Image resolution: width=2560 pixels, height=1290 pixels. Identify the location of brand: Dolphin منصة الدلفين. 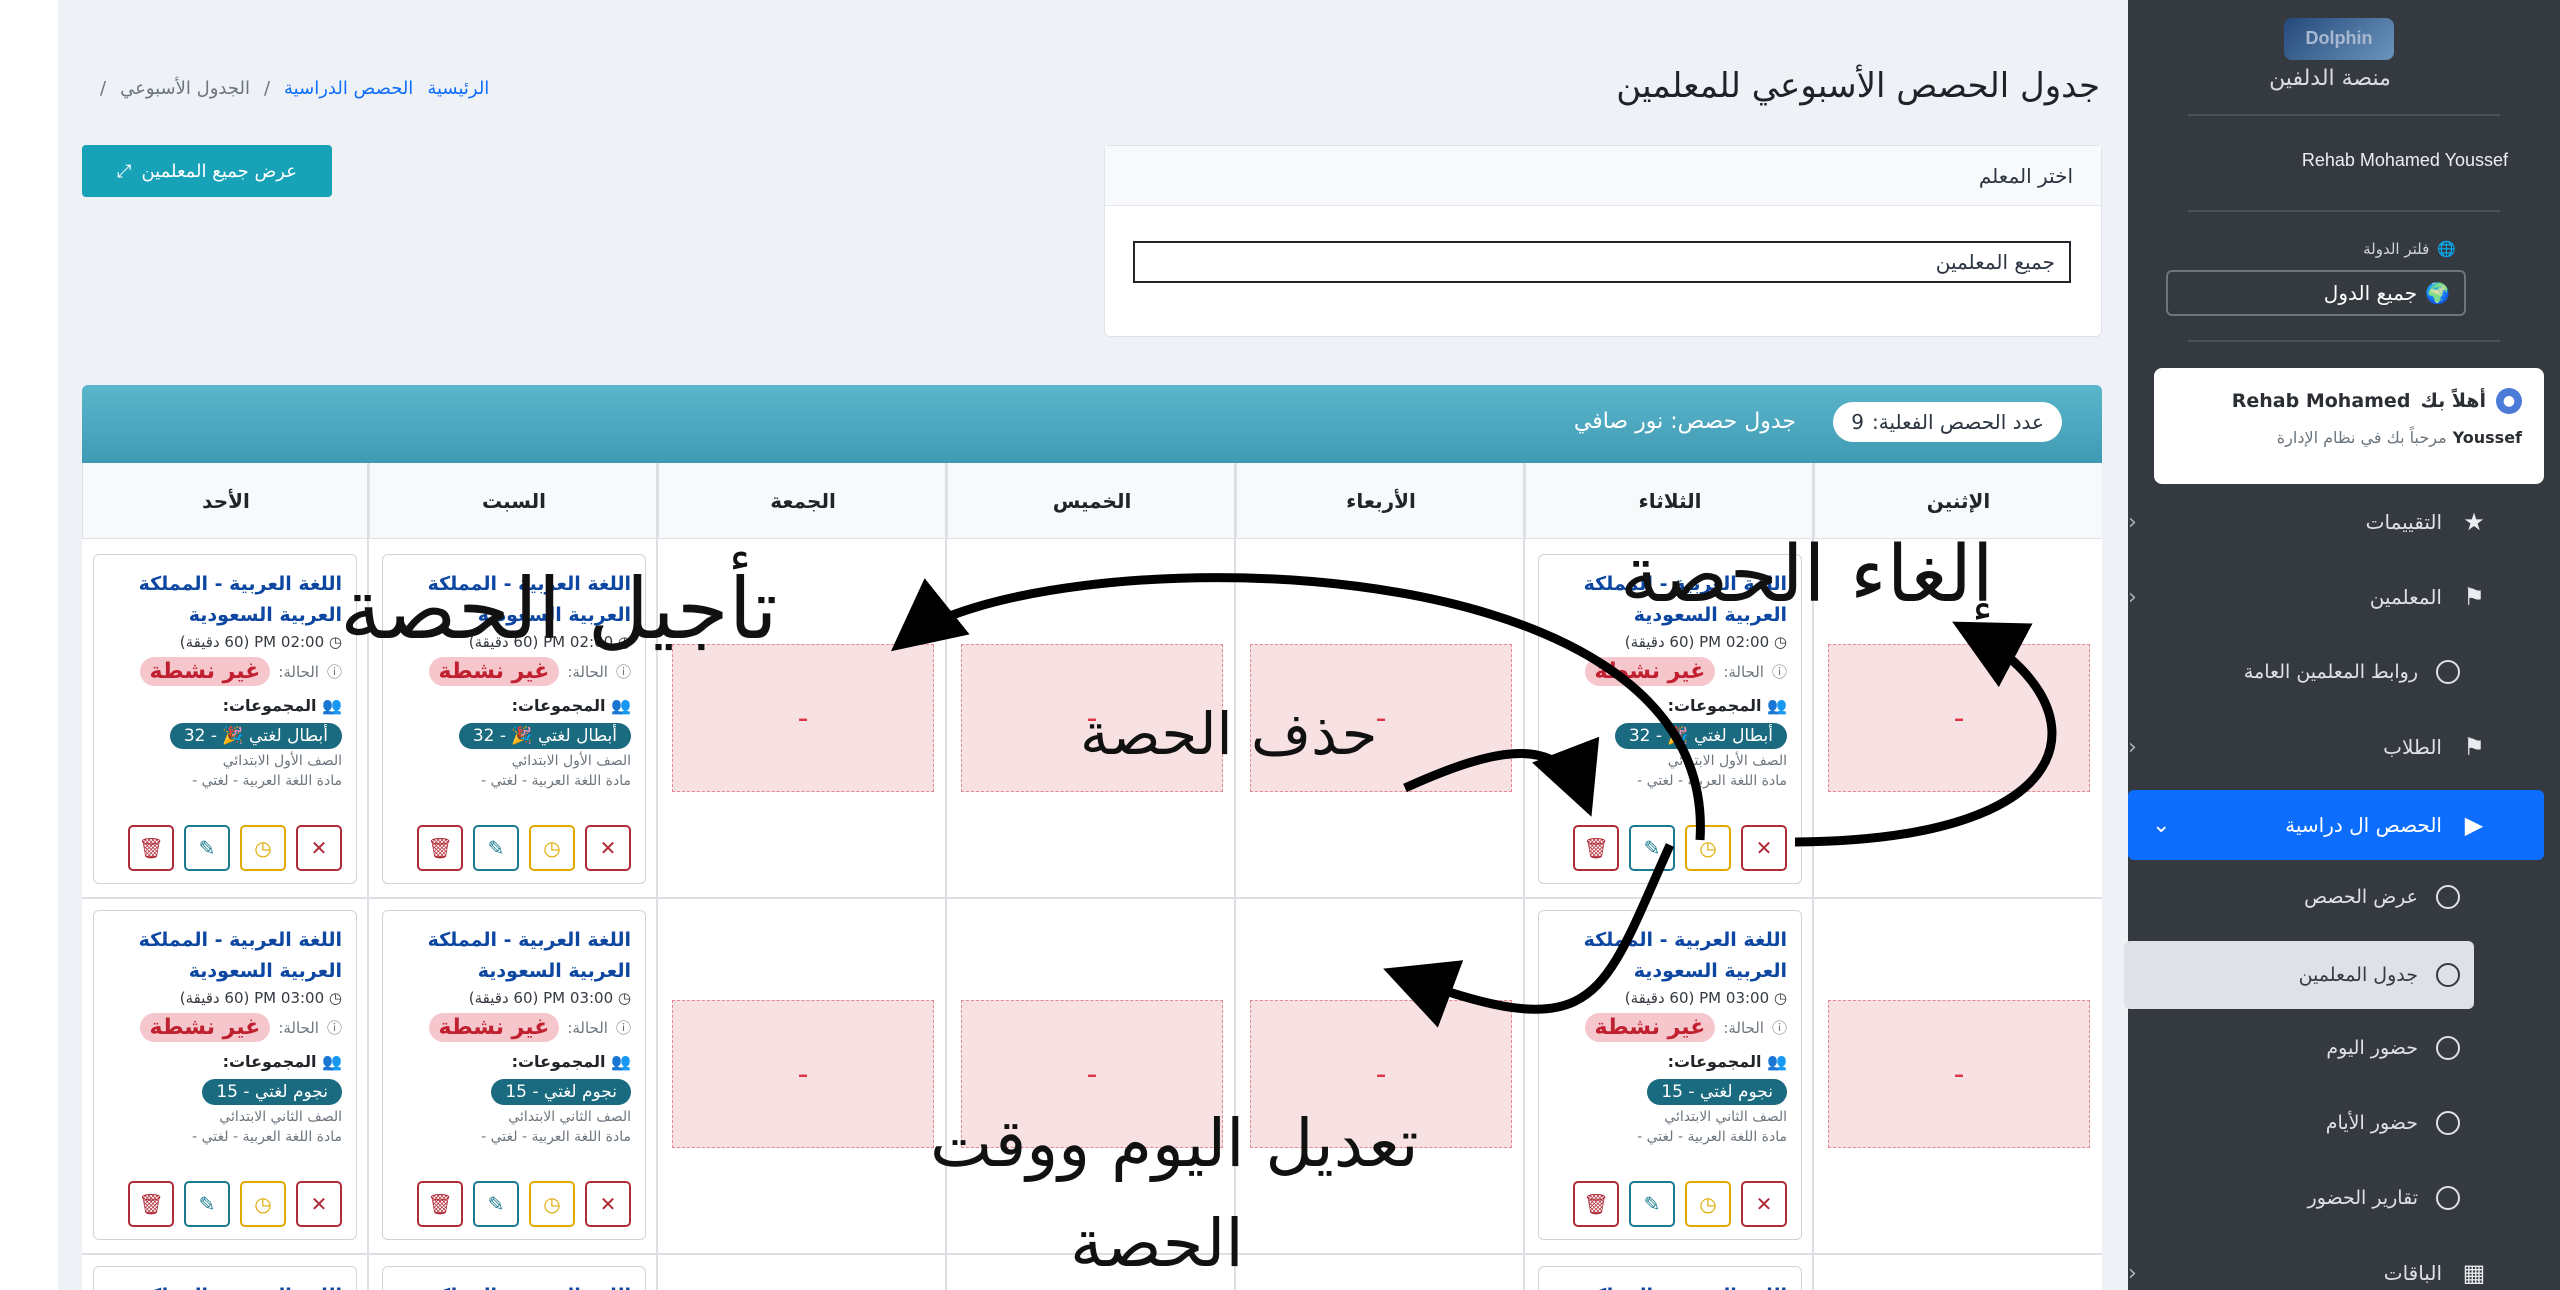
(2330, 52).